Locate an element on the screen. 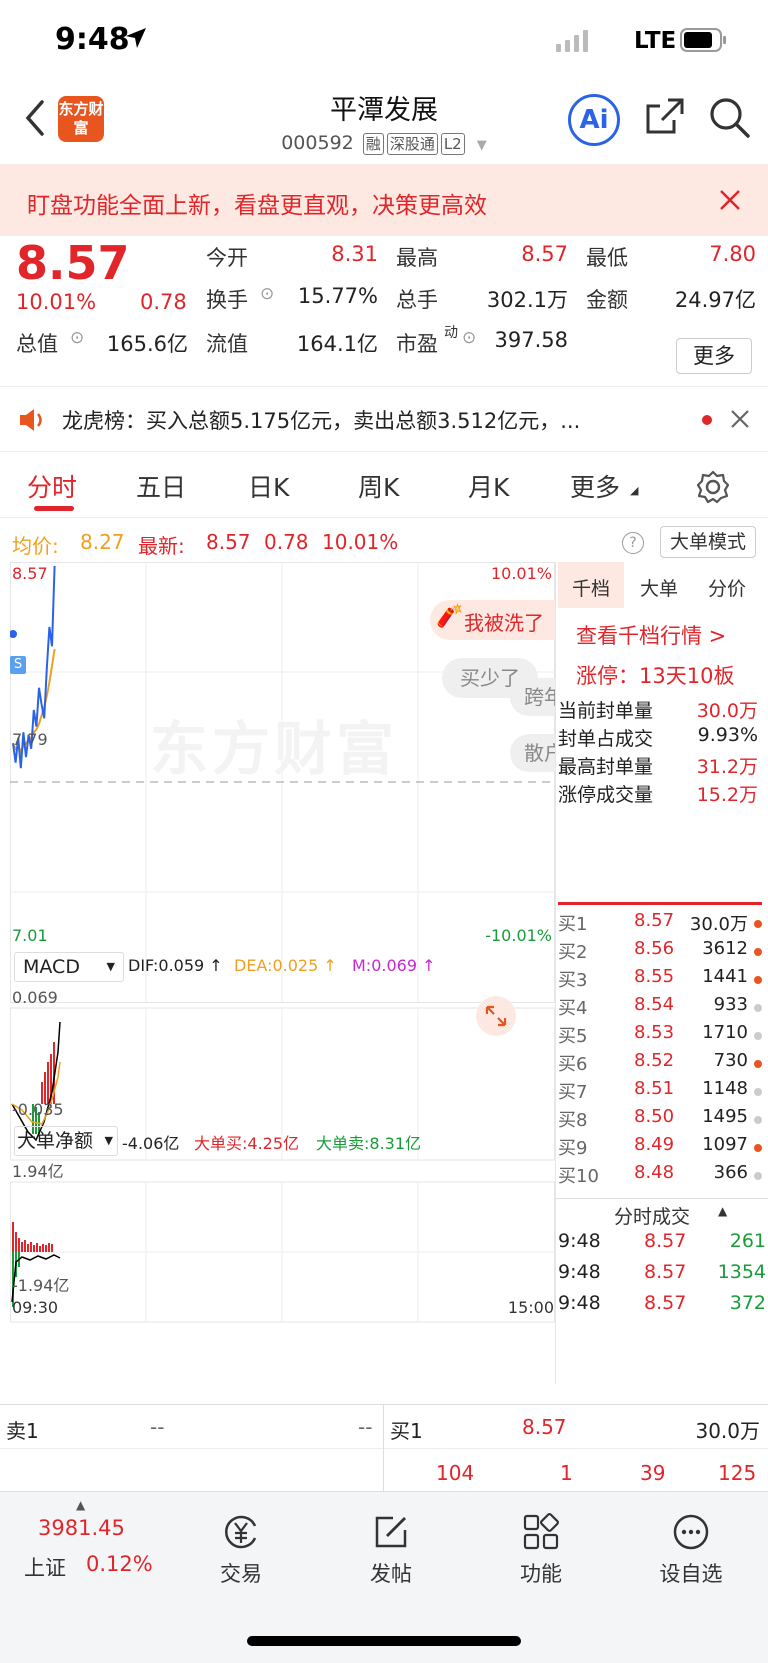 The width and height of the screenshot is (768, 1663). macd-label: MACD is located at coordinates (51, 967).